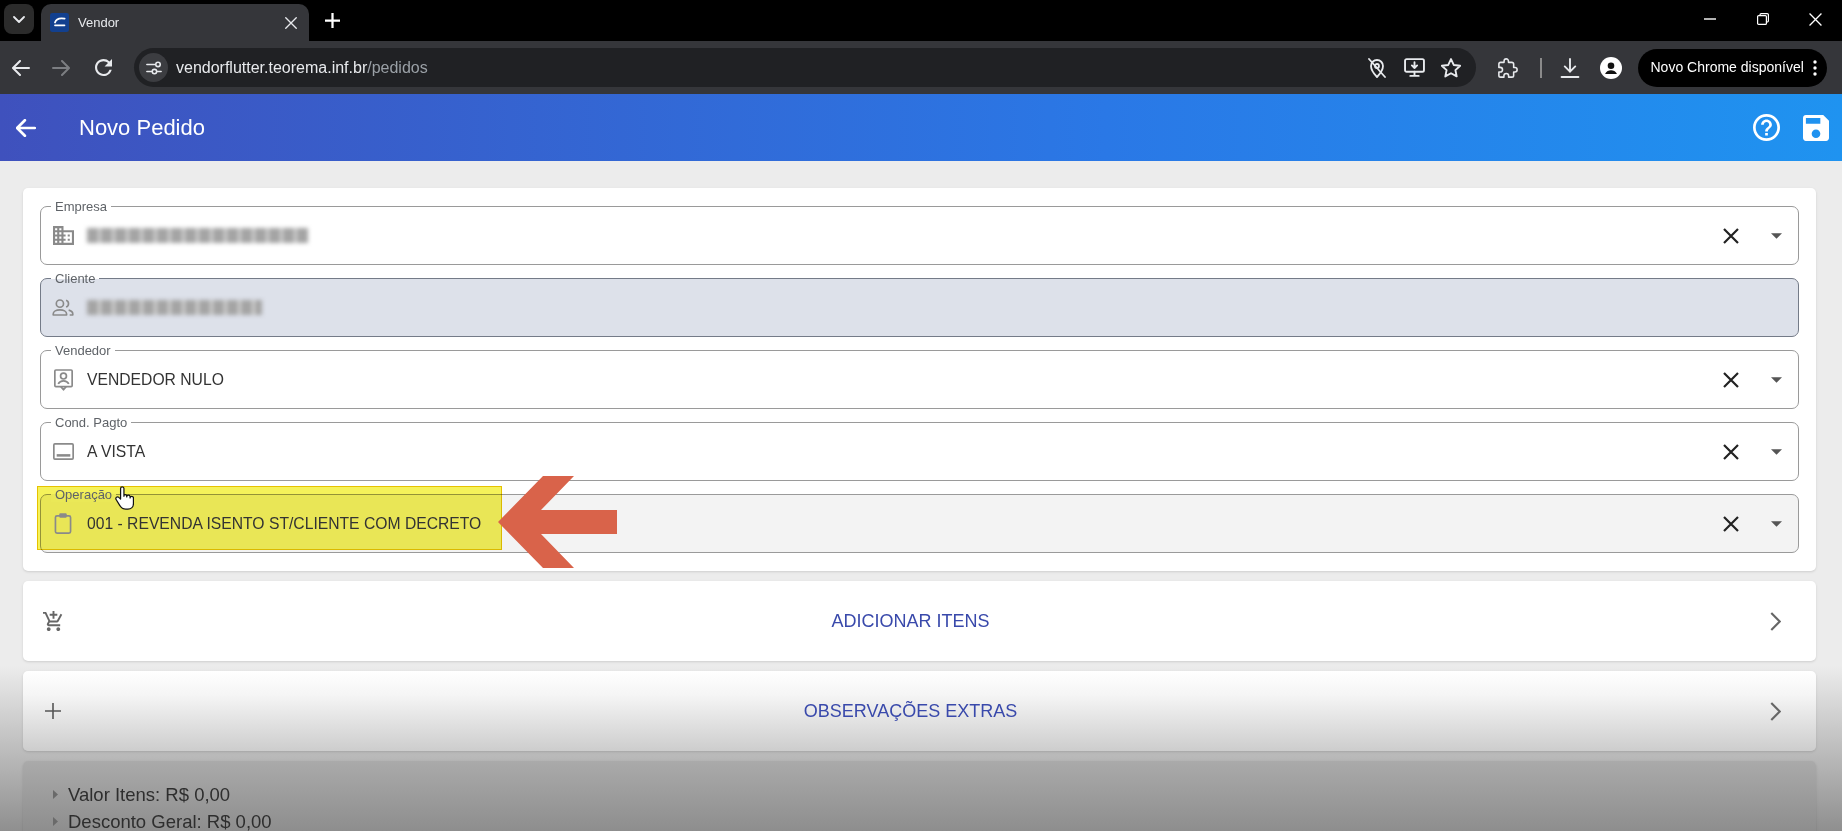  What do you see at coordinates (149, 794) in the screenshot?
I see `summary-line: Valor Itens: R$ 0,00` at bounding box center [149, 794].